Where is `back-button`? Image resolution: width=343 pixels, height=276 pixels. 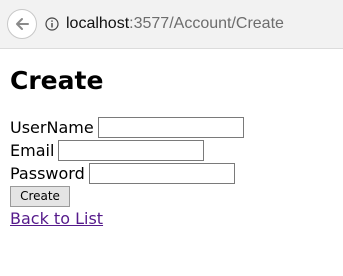
back-button is located at coordinates (22, 24).